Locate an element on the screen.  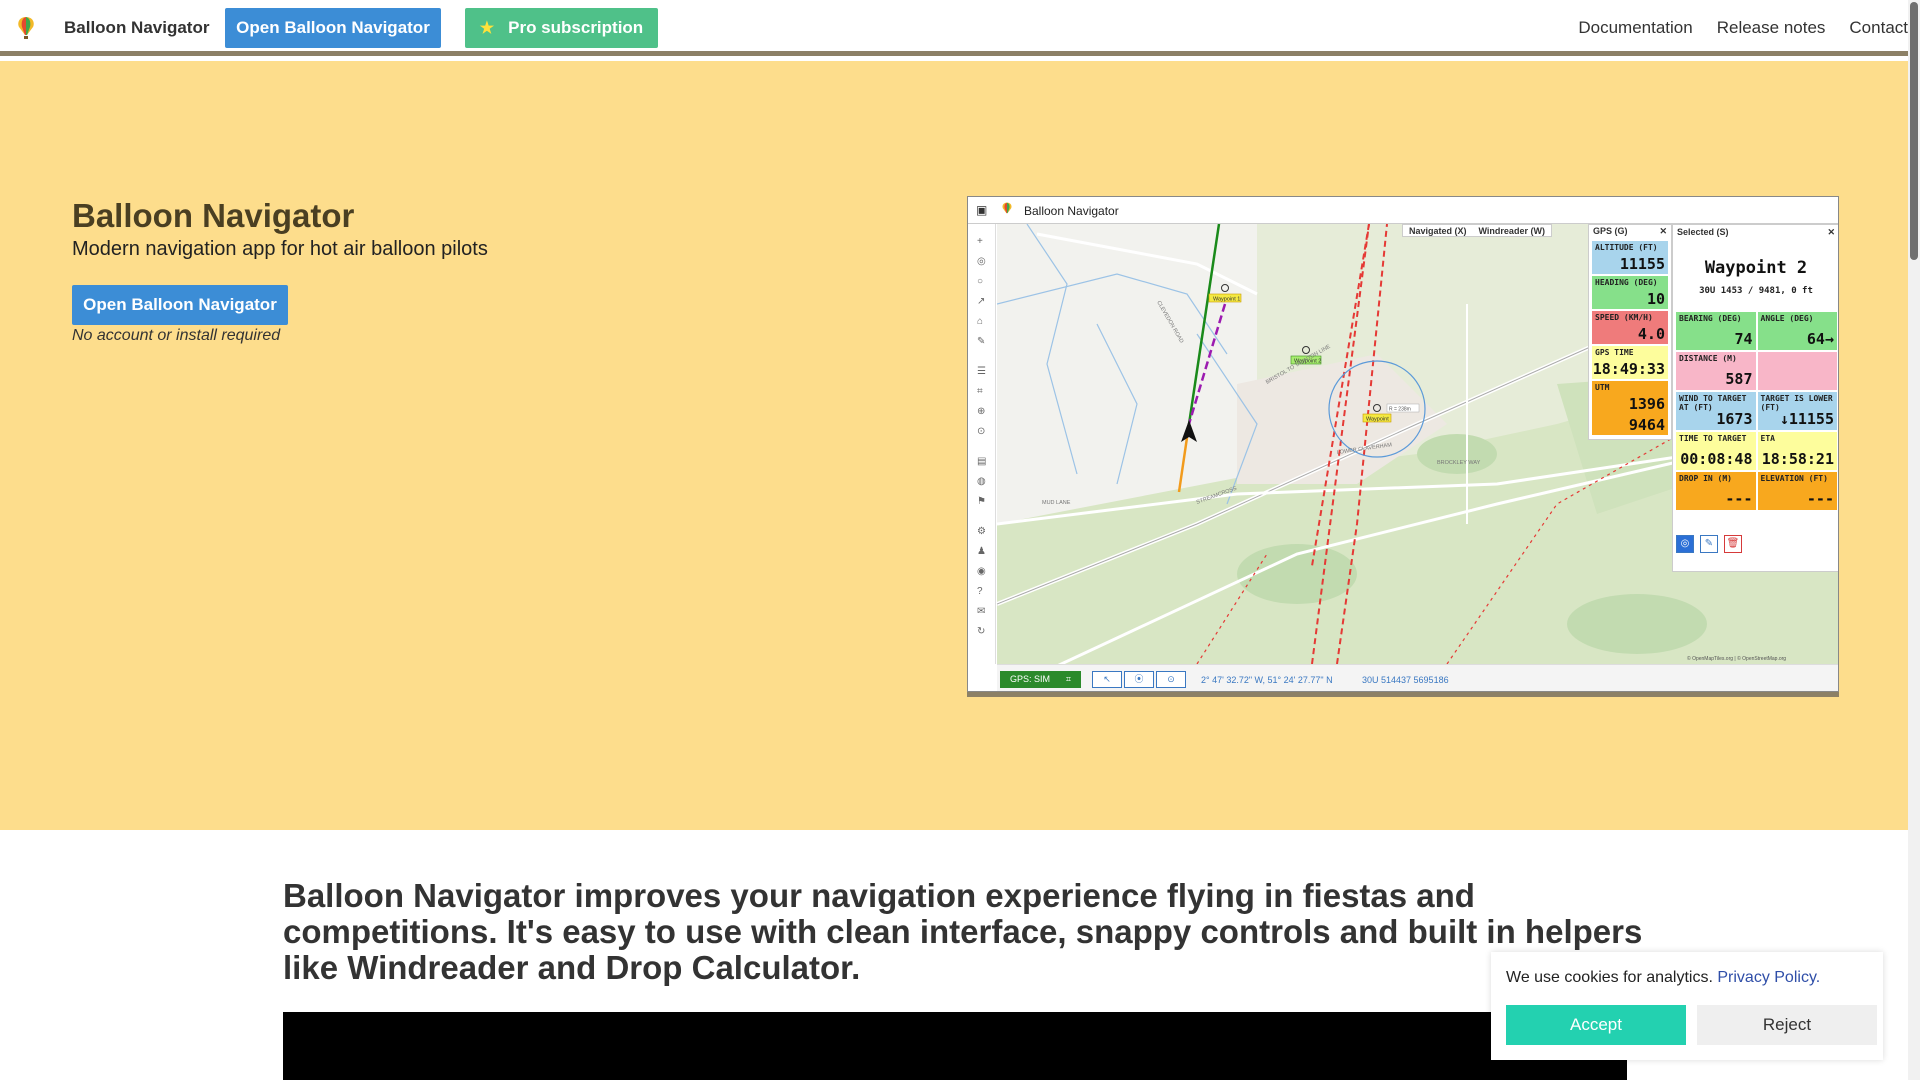
gps-panel-title: GPS (G) is located at coordinates (1610, 231).